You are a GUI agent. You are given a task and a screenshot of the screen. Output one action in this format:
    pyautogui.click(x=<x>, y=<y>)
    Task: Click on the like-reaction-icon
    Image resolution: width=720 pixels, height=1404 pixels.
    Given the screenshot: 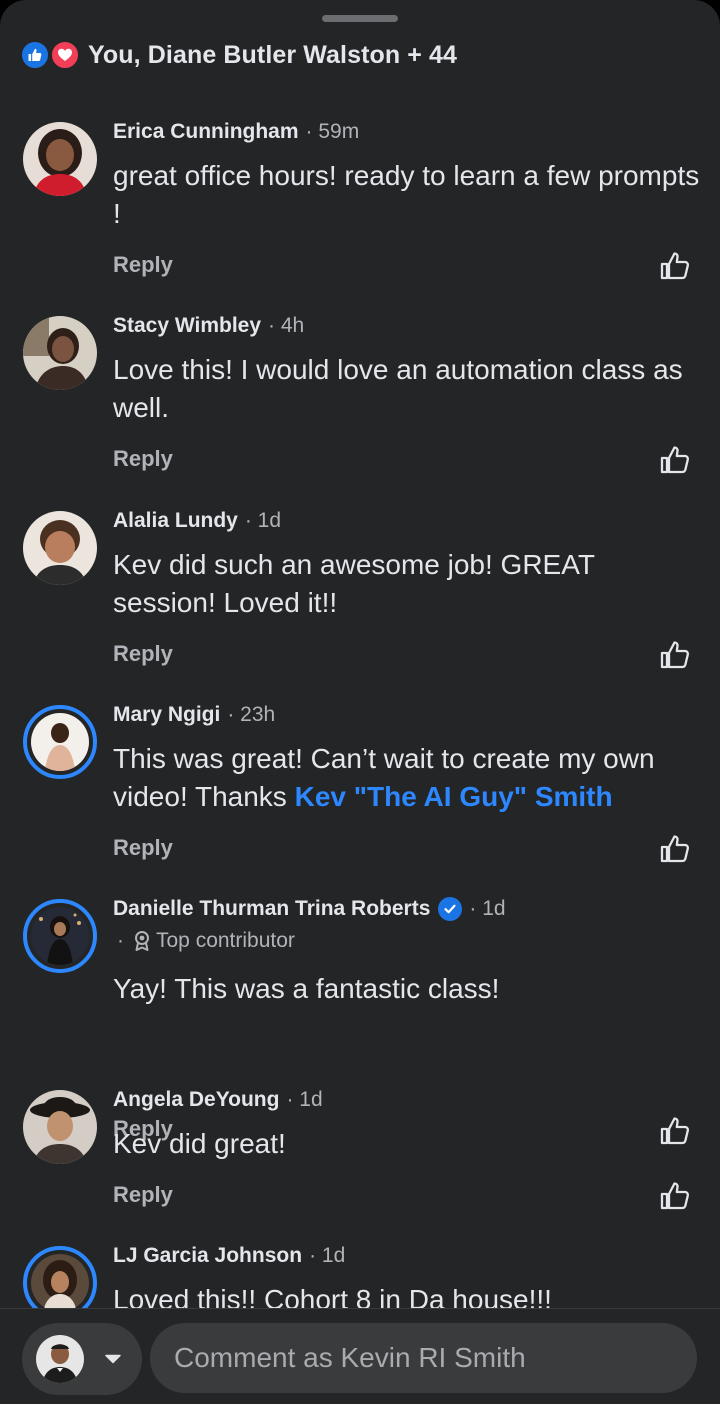 What is the action you would take?
    pyautogui.click(x=35, y=55)
    